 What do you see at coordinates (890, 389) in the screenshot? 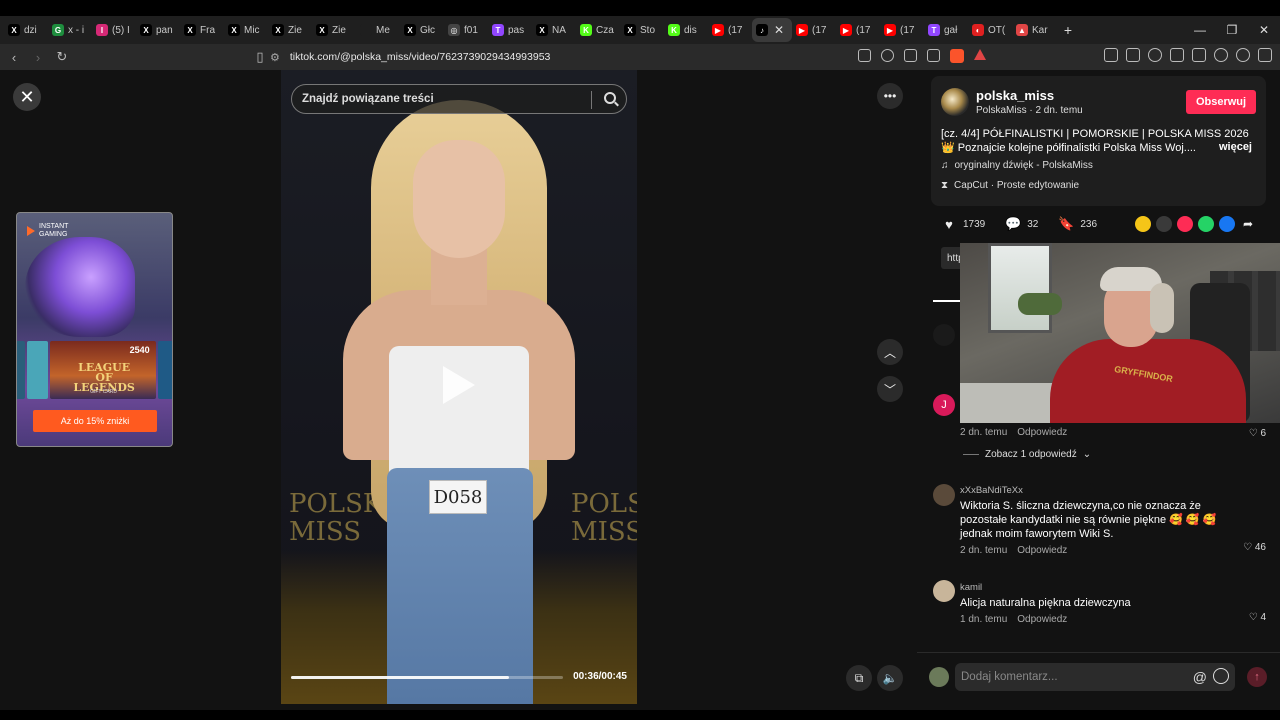
I see `next-video-button: ﹀` at bounding box center [890, 389].